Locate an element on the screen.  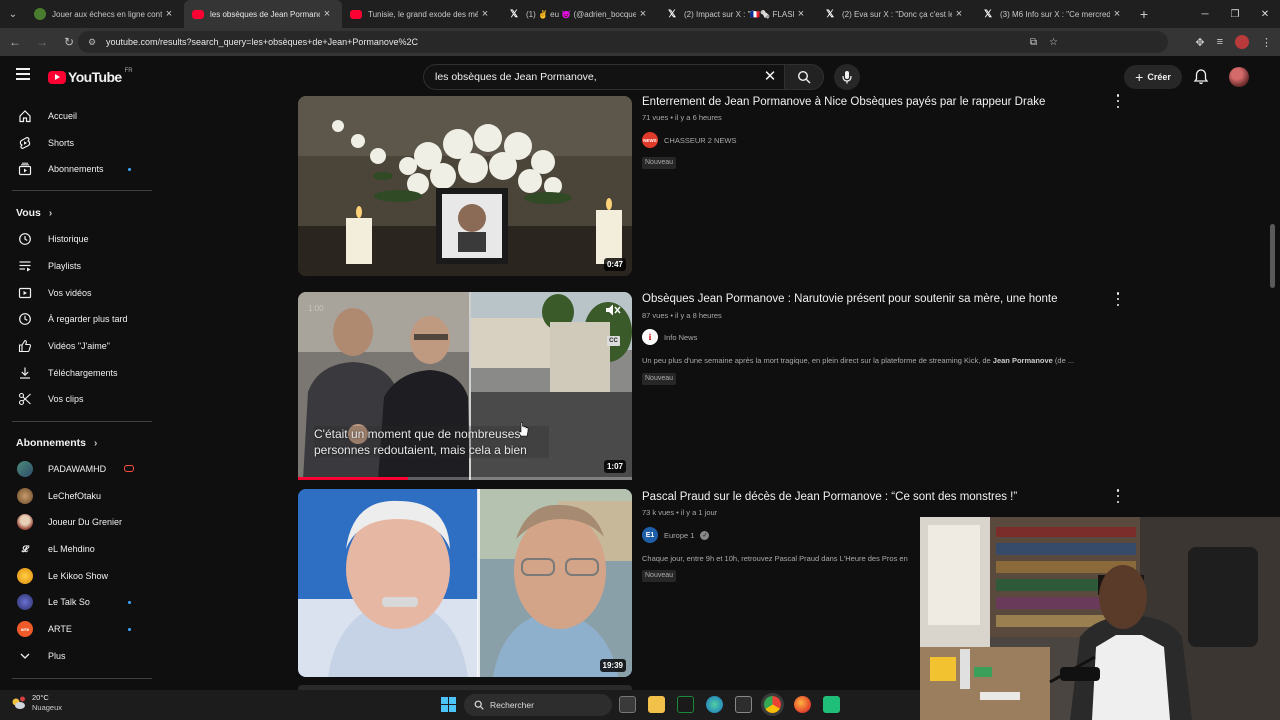
sidebar-subscriptions-heading: Abonnements › is located at coordinates (56, 443).